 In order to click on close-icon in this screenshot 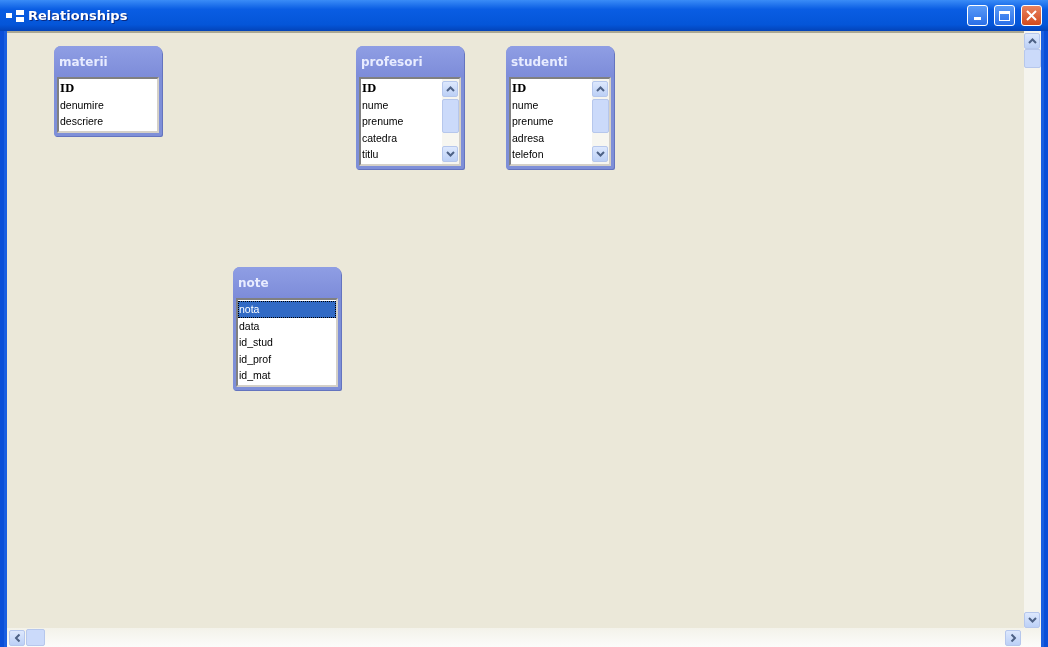, I will do `click(1031, 15)`.